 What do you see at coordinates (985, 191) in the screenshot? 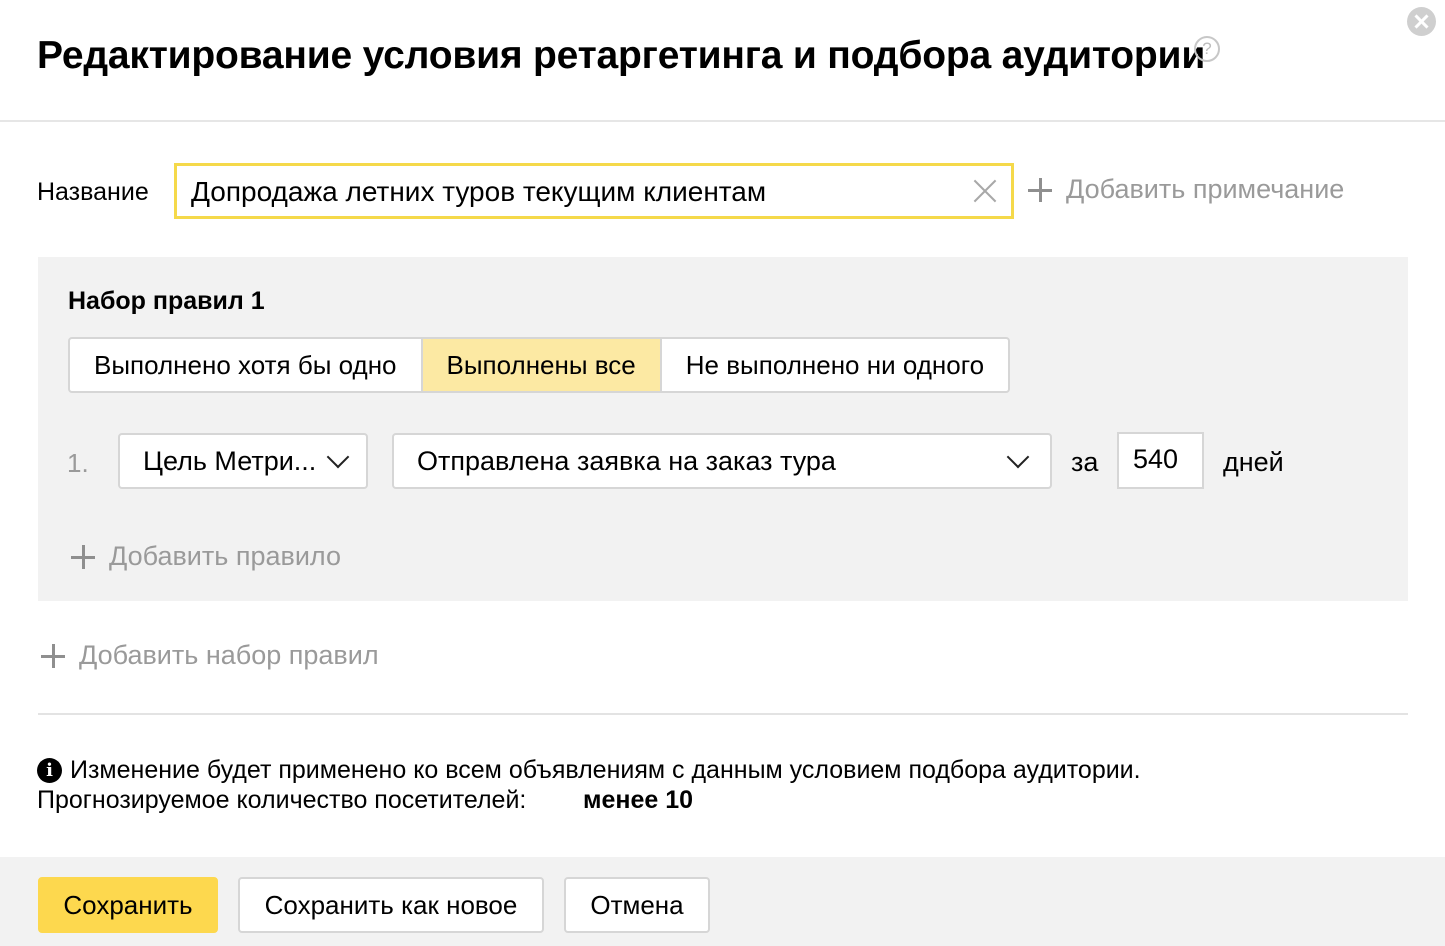
I see `clear-icon` at bounding box center [985, 191].